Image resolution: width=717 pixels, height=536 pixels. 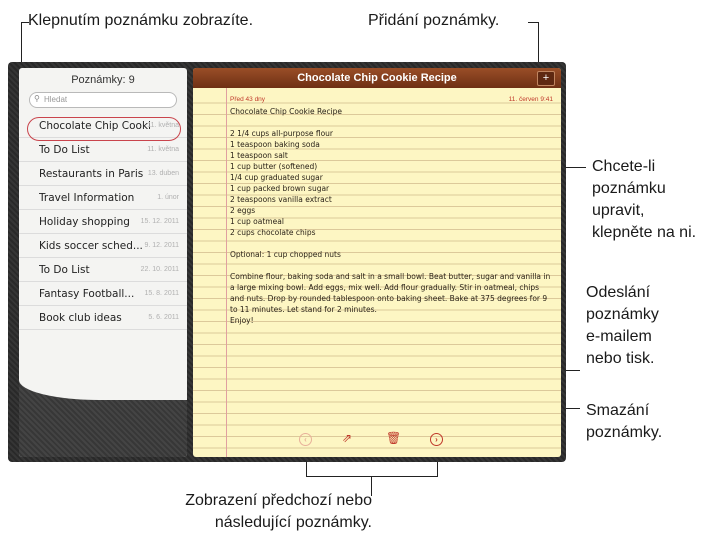 What do you see at coordinates (293, 522) in the screenshot?
I see `callout-prev-next-line: následující poznámky.` at bounding box center [293, 522].